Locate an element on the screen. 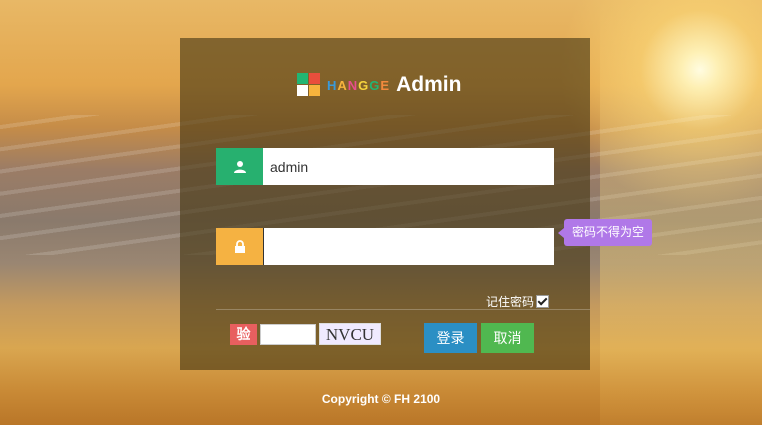 Image resolution: width=762 pixels, height=425 pixels. login-button: 登录 is located at coordinates (450, 338).